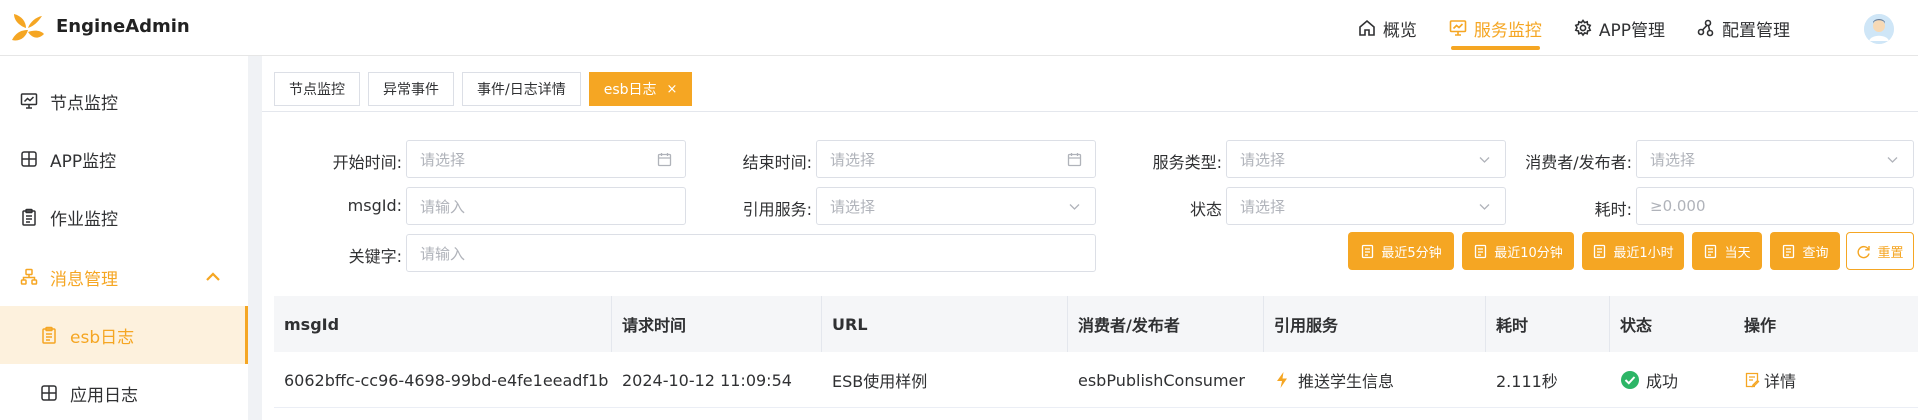 This screenshot has width=1918, height=420. Describe the element at coordinates (1633, 251) in the screenshot. I see `last-1h-button: 最近1小时` at that location.